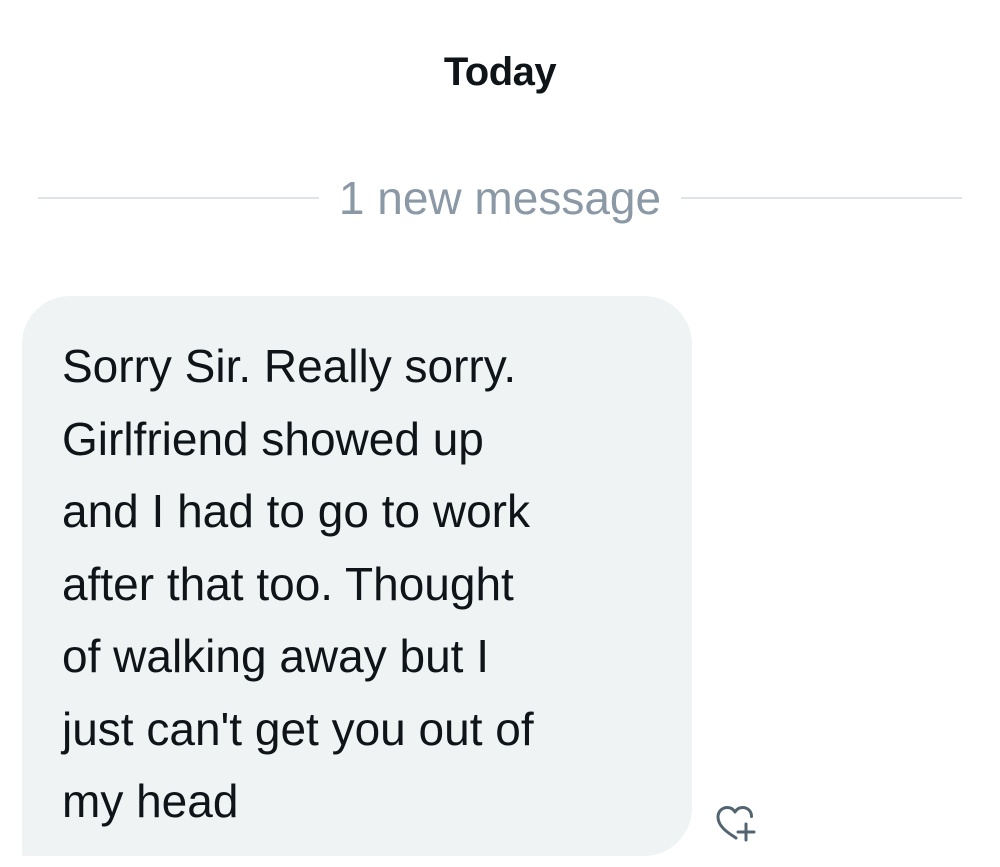 Image resolution: width=1000 pixels, height=867 pixels. What do you see at coordinates (821, 198) in the screenshot?
I see `divider-line-right` at bounding box center [821, 198].